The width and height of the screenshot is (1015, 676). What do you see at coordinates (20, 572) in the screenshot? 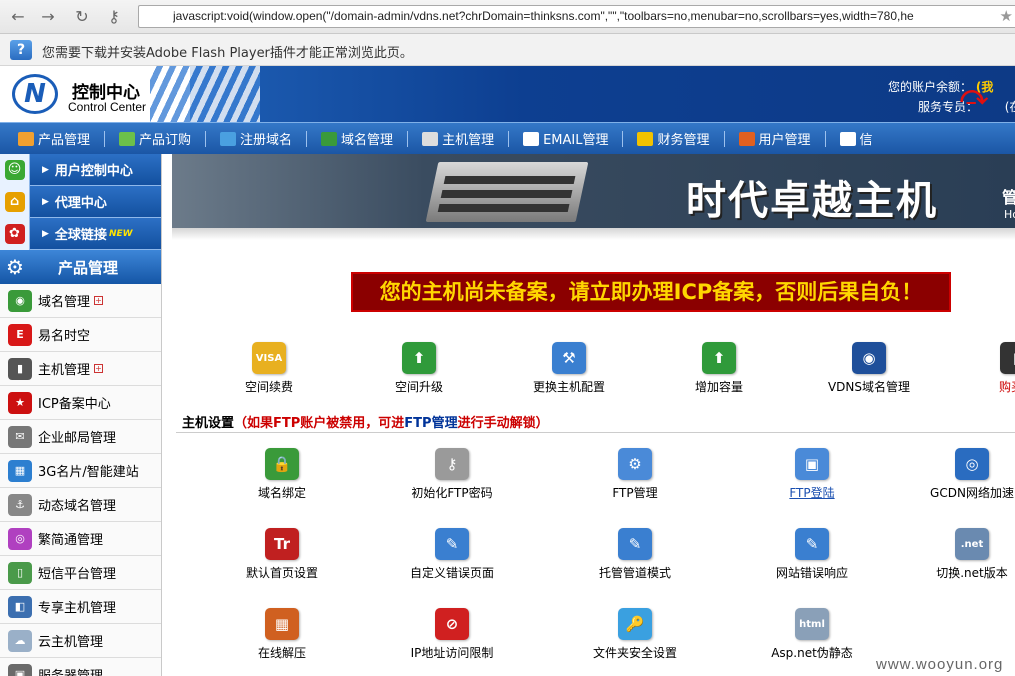
I see `sidebar-item-icon: ▯` at bounding box center [20, 572].